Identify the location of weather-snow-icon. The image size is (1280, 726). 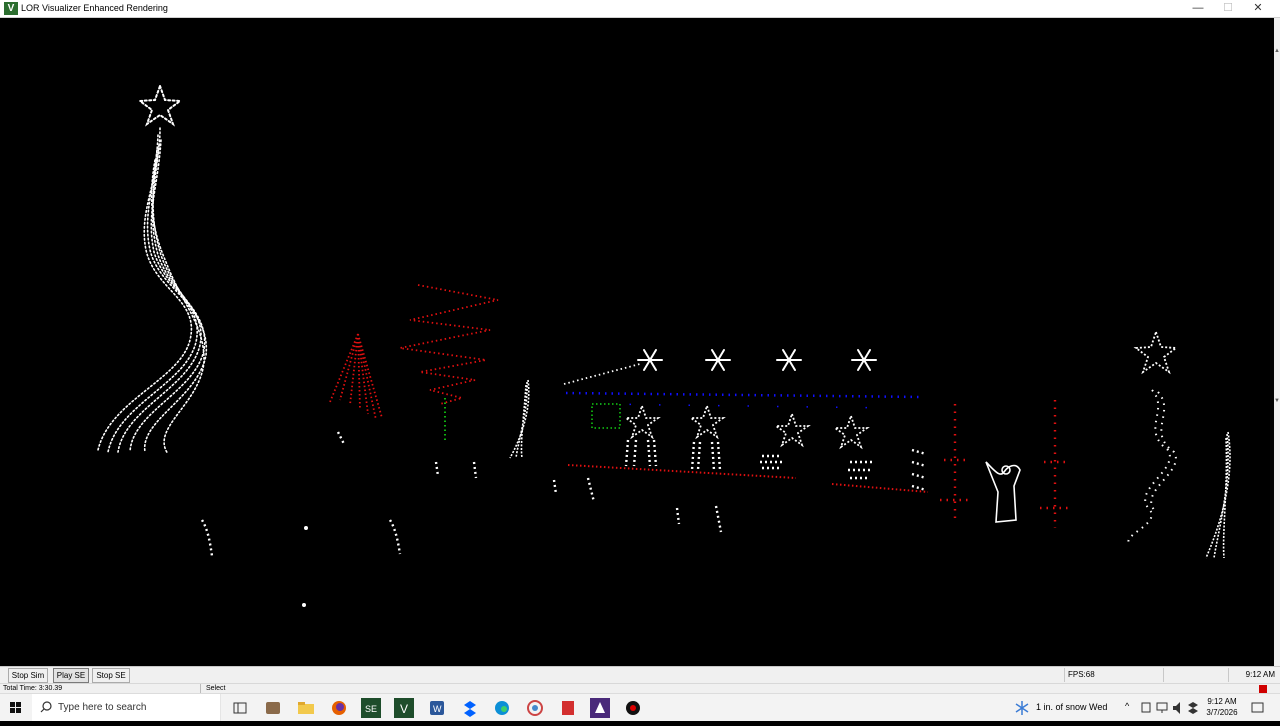
(1022, 708).